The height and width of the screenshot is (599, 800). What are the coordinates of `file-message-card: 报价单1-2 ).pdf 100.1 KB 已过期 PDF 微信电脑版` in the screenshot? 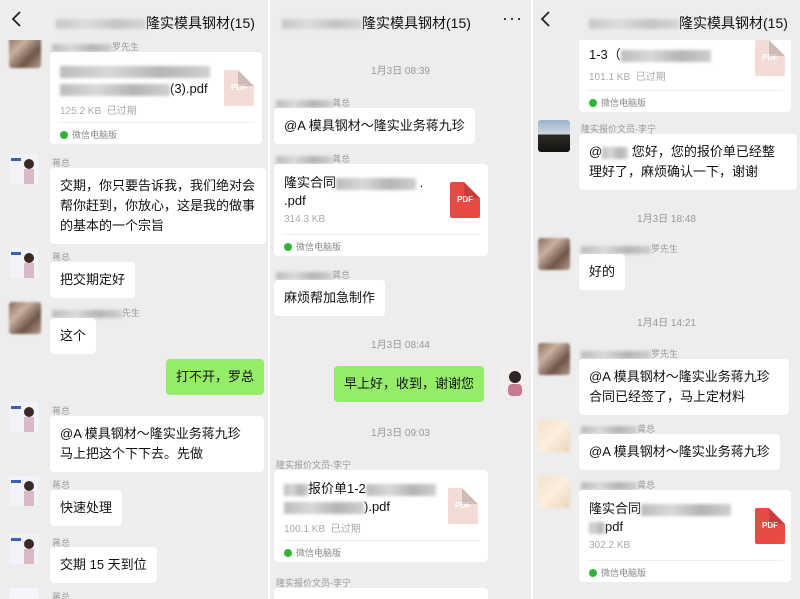 It's located at (381, 516).